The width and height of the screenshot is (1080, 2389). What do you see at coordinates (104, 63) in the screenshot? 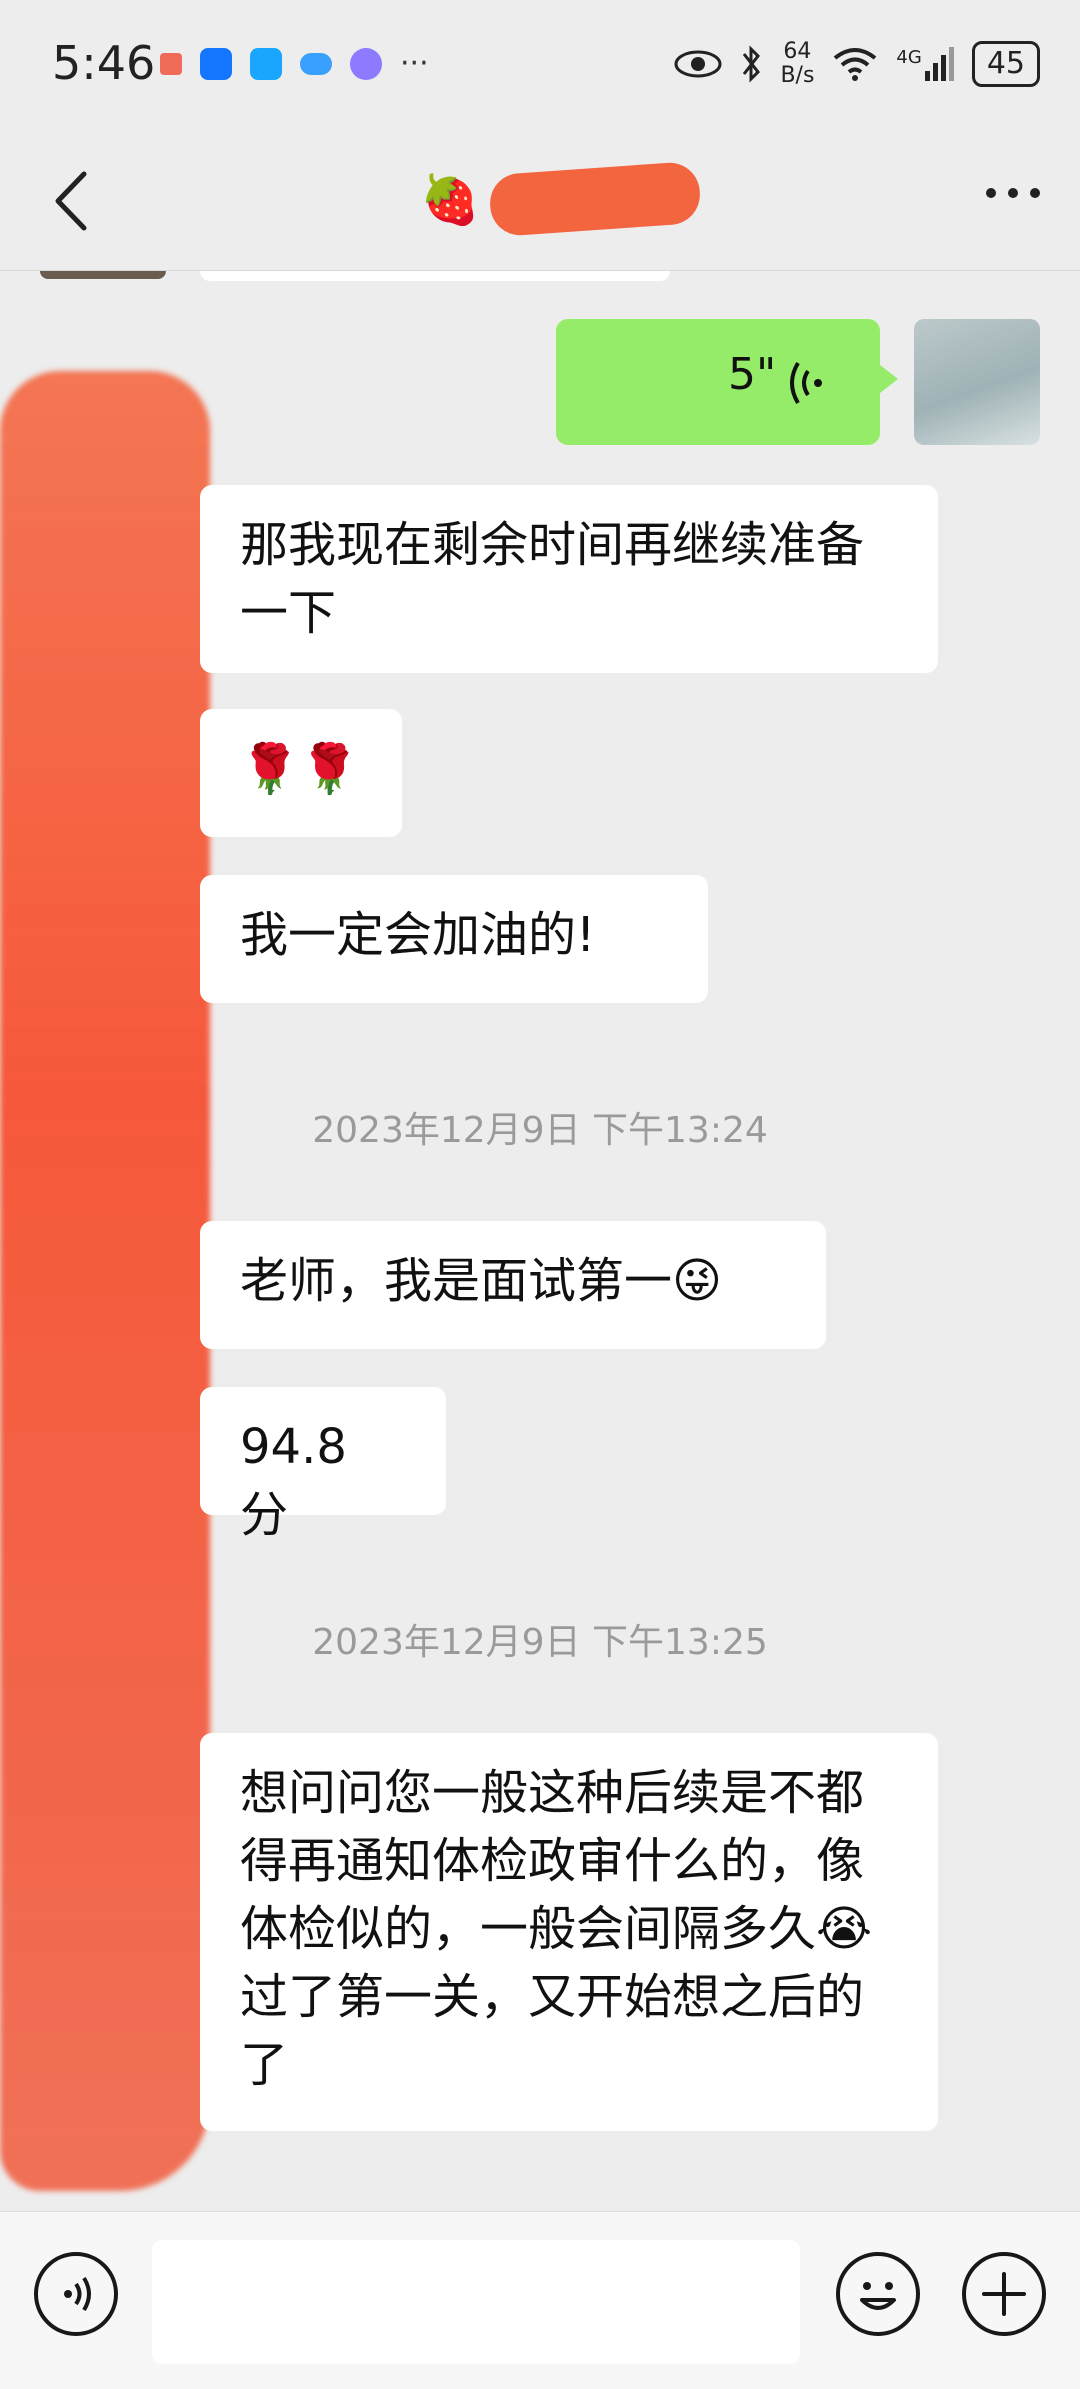
I see `status-time: 5:46` at bounding box center [104, 63].